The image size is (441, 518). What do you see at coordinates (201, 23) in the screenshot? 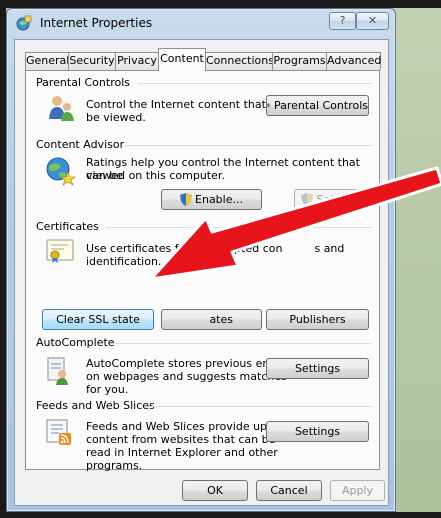
I see `title-bar: Internet Properties ? ✕` at bounding box center [201, 23].